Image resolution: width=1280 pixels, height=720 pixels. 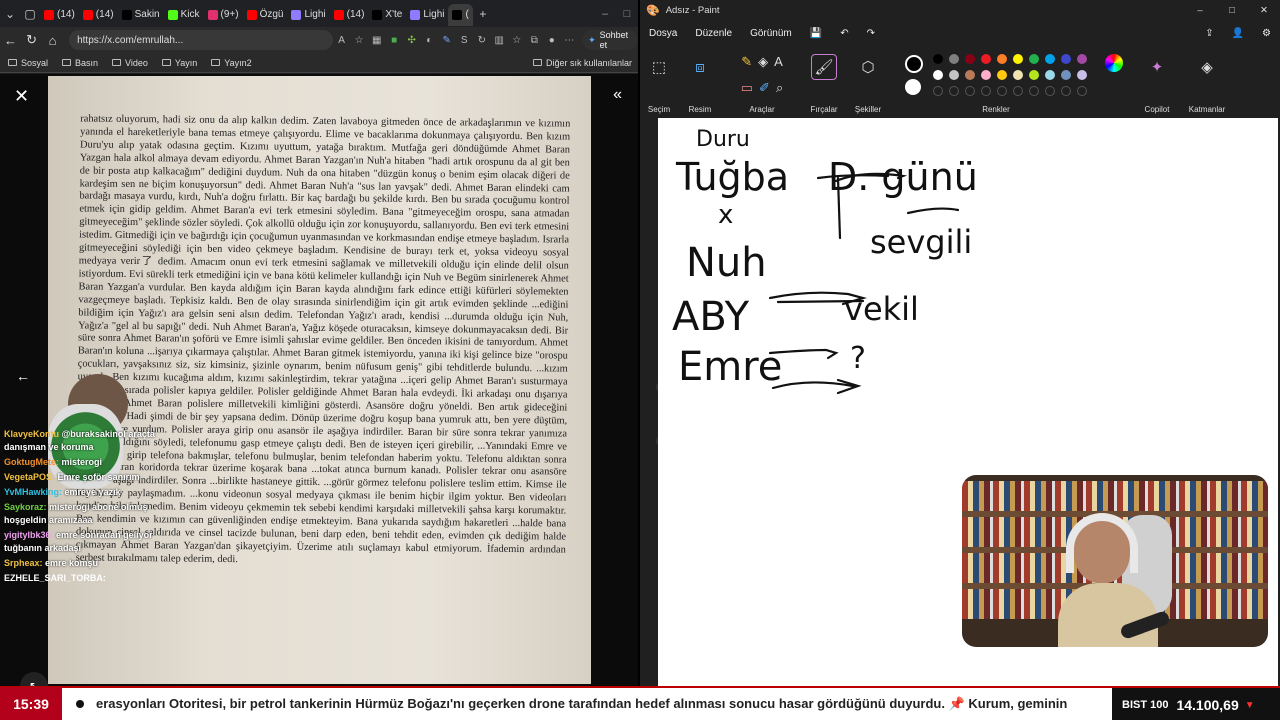 What do you see at coordinates (179, 63) in the screenshot?
I see `bookmark-folder: Yayın` at bounding box center [179, 63].